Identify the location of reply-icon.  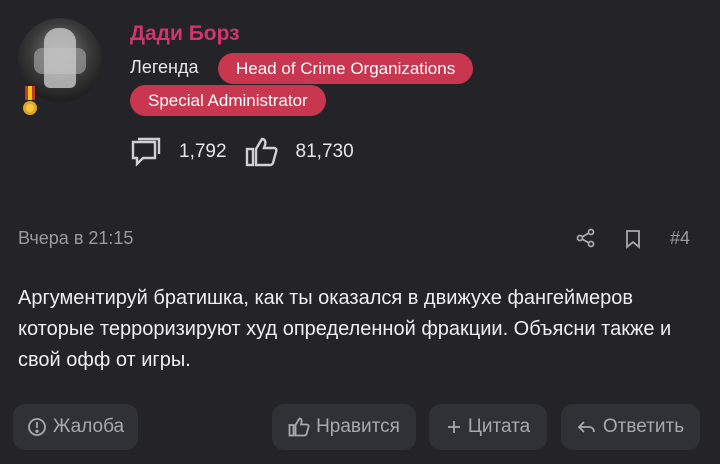
(586, 427).